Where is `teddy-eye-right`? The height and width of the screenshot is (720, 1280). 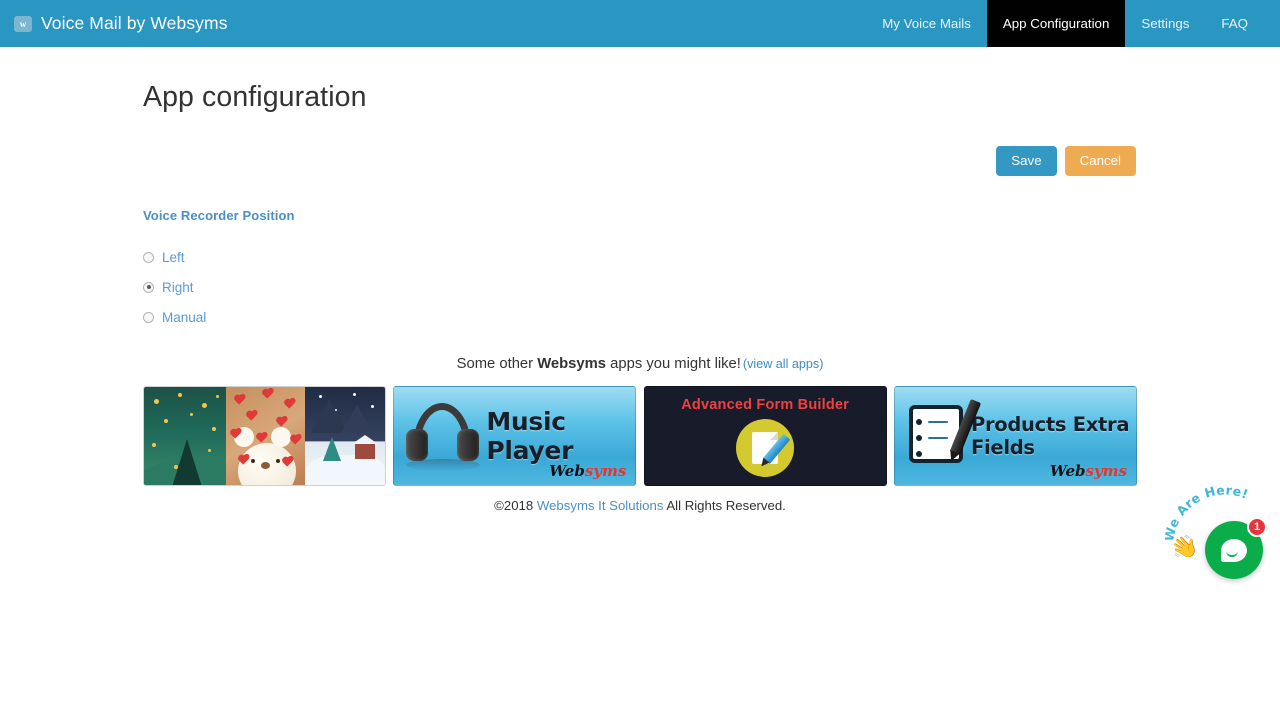 teddy-eye-right is located at coordinates (277, 461).